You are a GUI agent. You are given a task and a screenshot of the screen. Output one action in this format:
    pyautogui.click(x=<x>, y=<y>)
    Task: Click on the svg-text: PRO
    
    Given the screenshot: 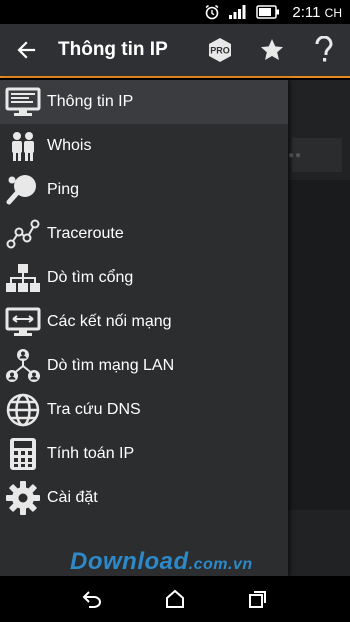 What is the action you would take?
    pyautogui.click(x=220, y=51)
    